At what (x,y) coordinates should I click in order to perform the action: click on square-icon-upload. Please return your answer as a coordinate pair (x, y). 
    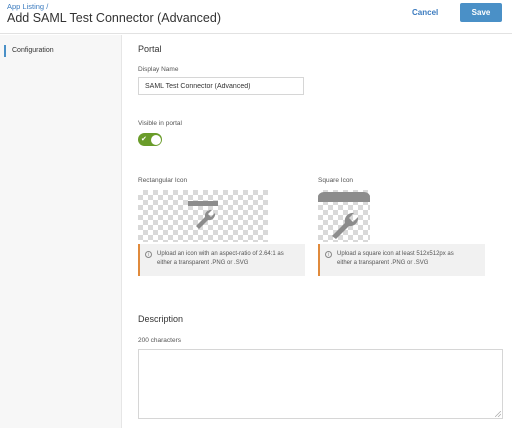
    Looking at the image, I should click on (344, 216).